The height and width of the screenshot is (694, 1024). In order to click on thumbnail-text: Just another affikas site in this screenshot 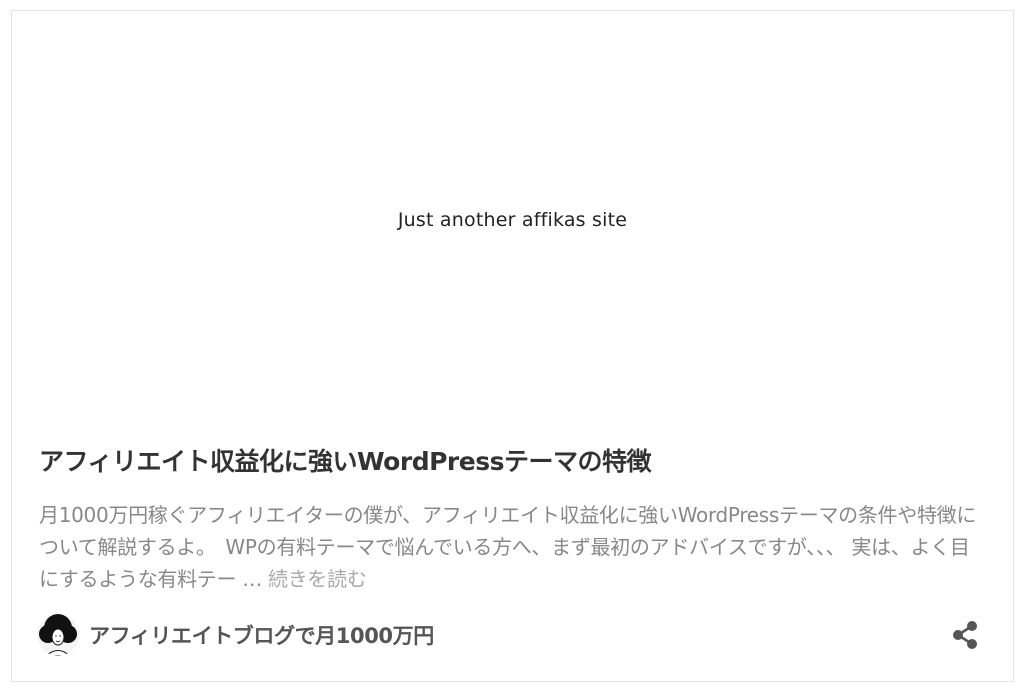, I will do `click(512, 220)`.